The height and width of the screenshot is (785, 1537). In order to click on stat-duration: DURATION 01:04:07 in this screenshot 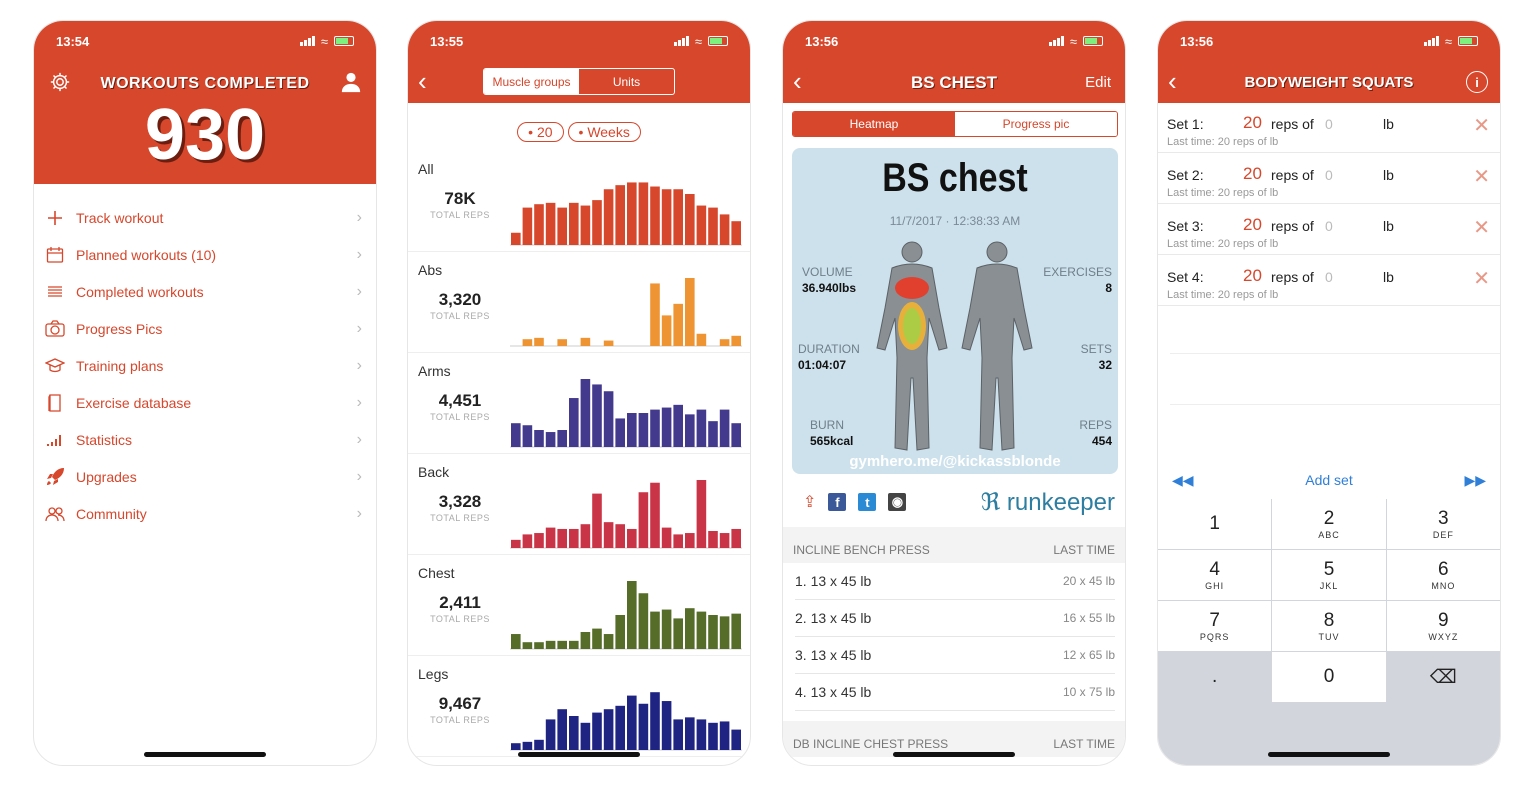, I will do `click(829, 357)`.